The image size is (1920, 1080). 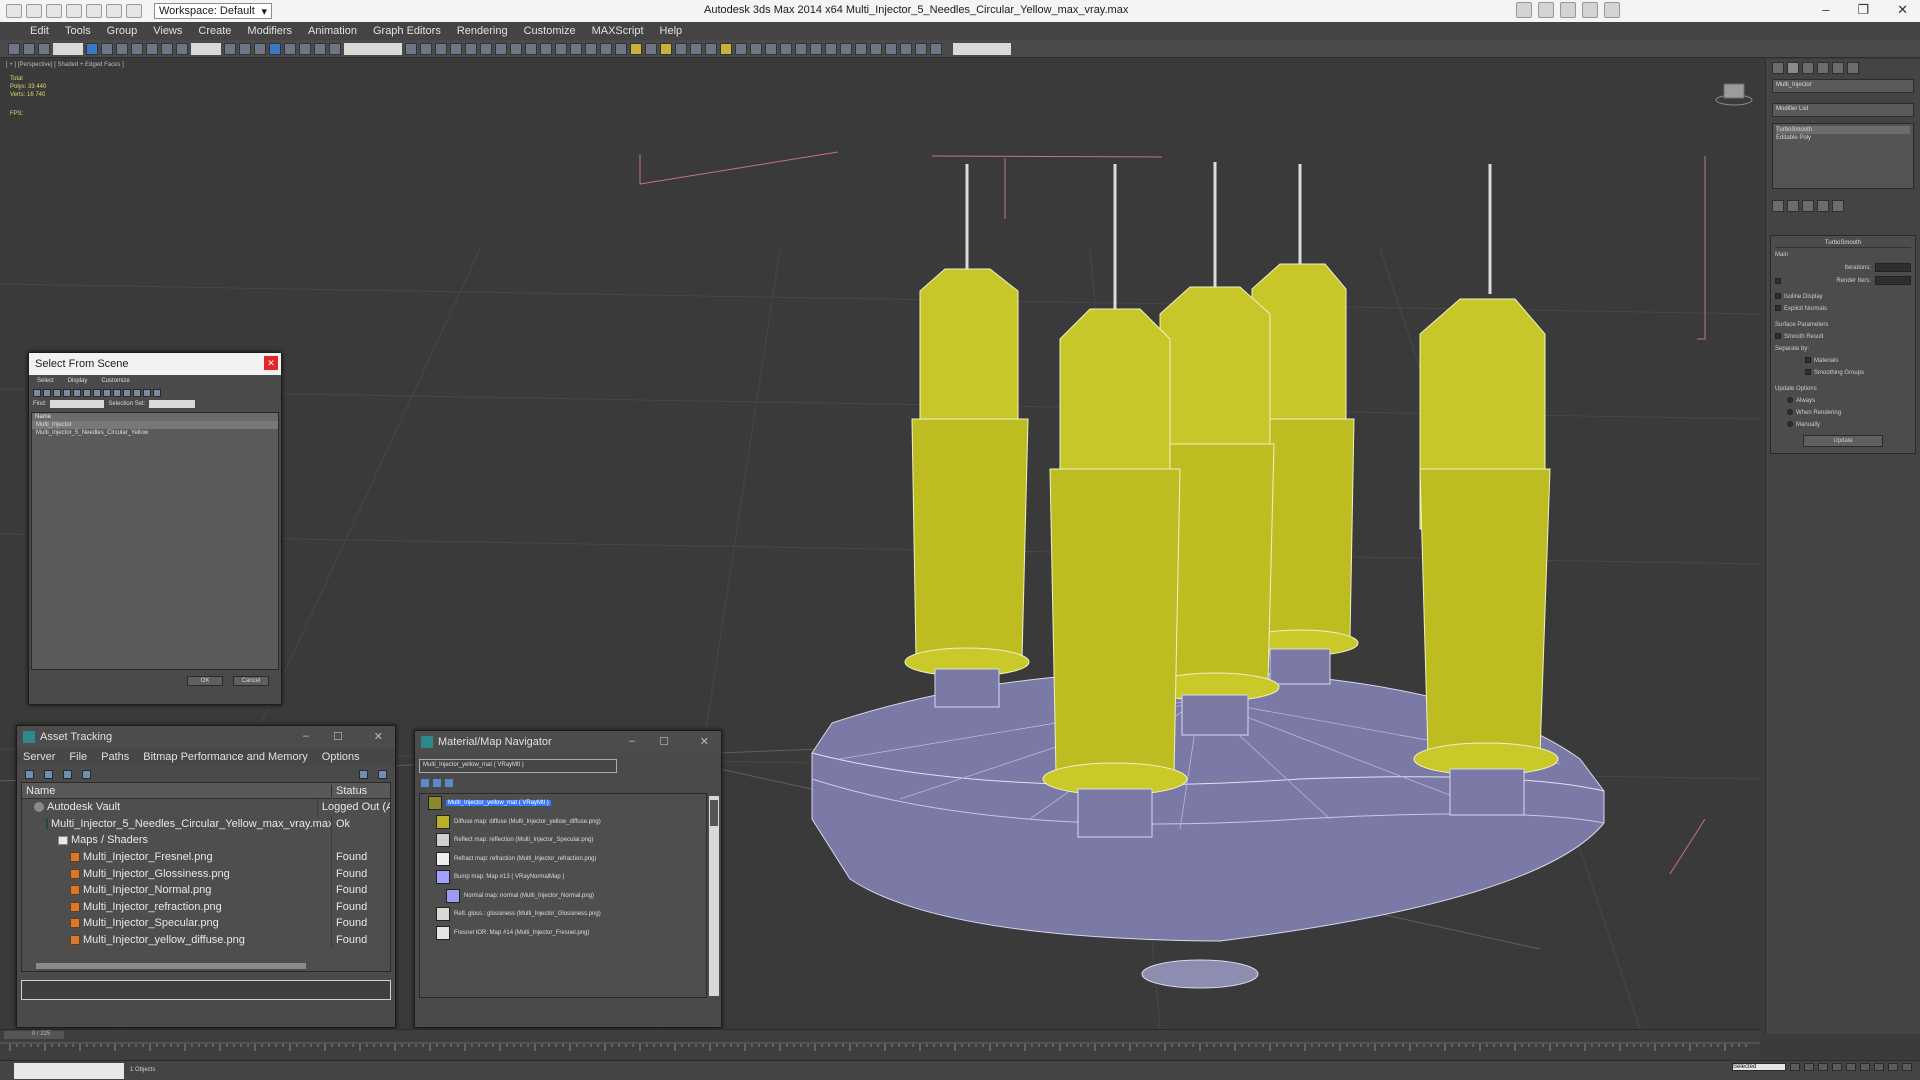 I want to click on sfs-menu-display: Display, so click(x=78, y=381).